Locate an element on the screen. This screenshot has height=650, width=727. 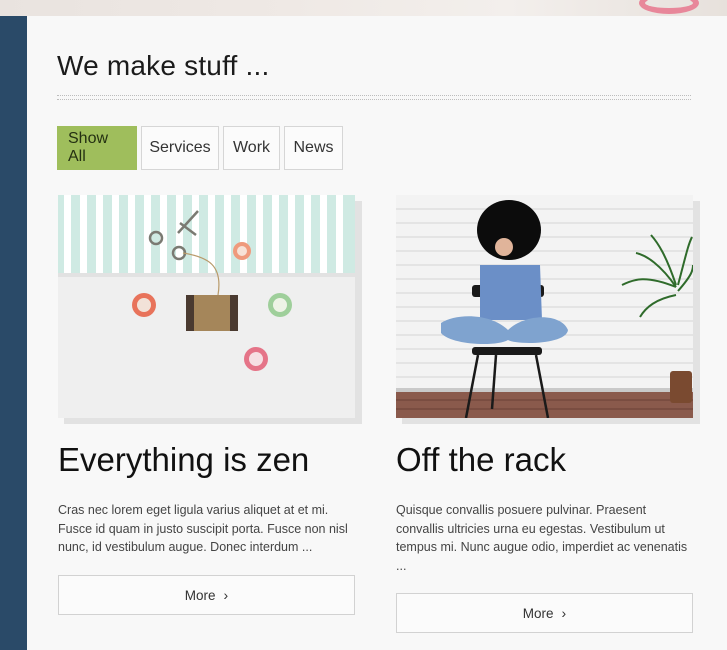
woman-with-hat-photo is located at coordinates (544, 306).